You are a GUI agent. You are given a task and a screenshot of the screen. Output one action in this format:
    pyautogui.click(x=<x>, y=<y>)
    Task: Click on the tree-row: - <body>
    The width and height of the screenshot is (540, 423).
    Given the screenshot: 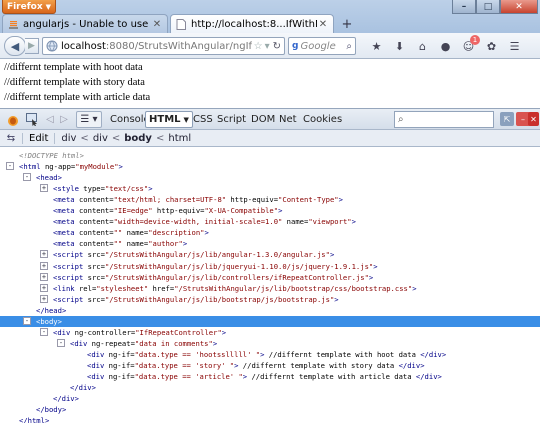 What is the action you would take?
    pyautogui.click(x=270, y=321)
    